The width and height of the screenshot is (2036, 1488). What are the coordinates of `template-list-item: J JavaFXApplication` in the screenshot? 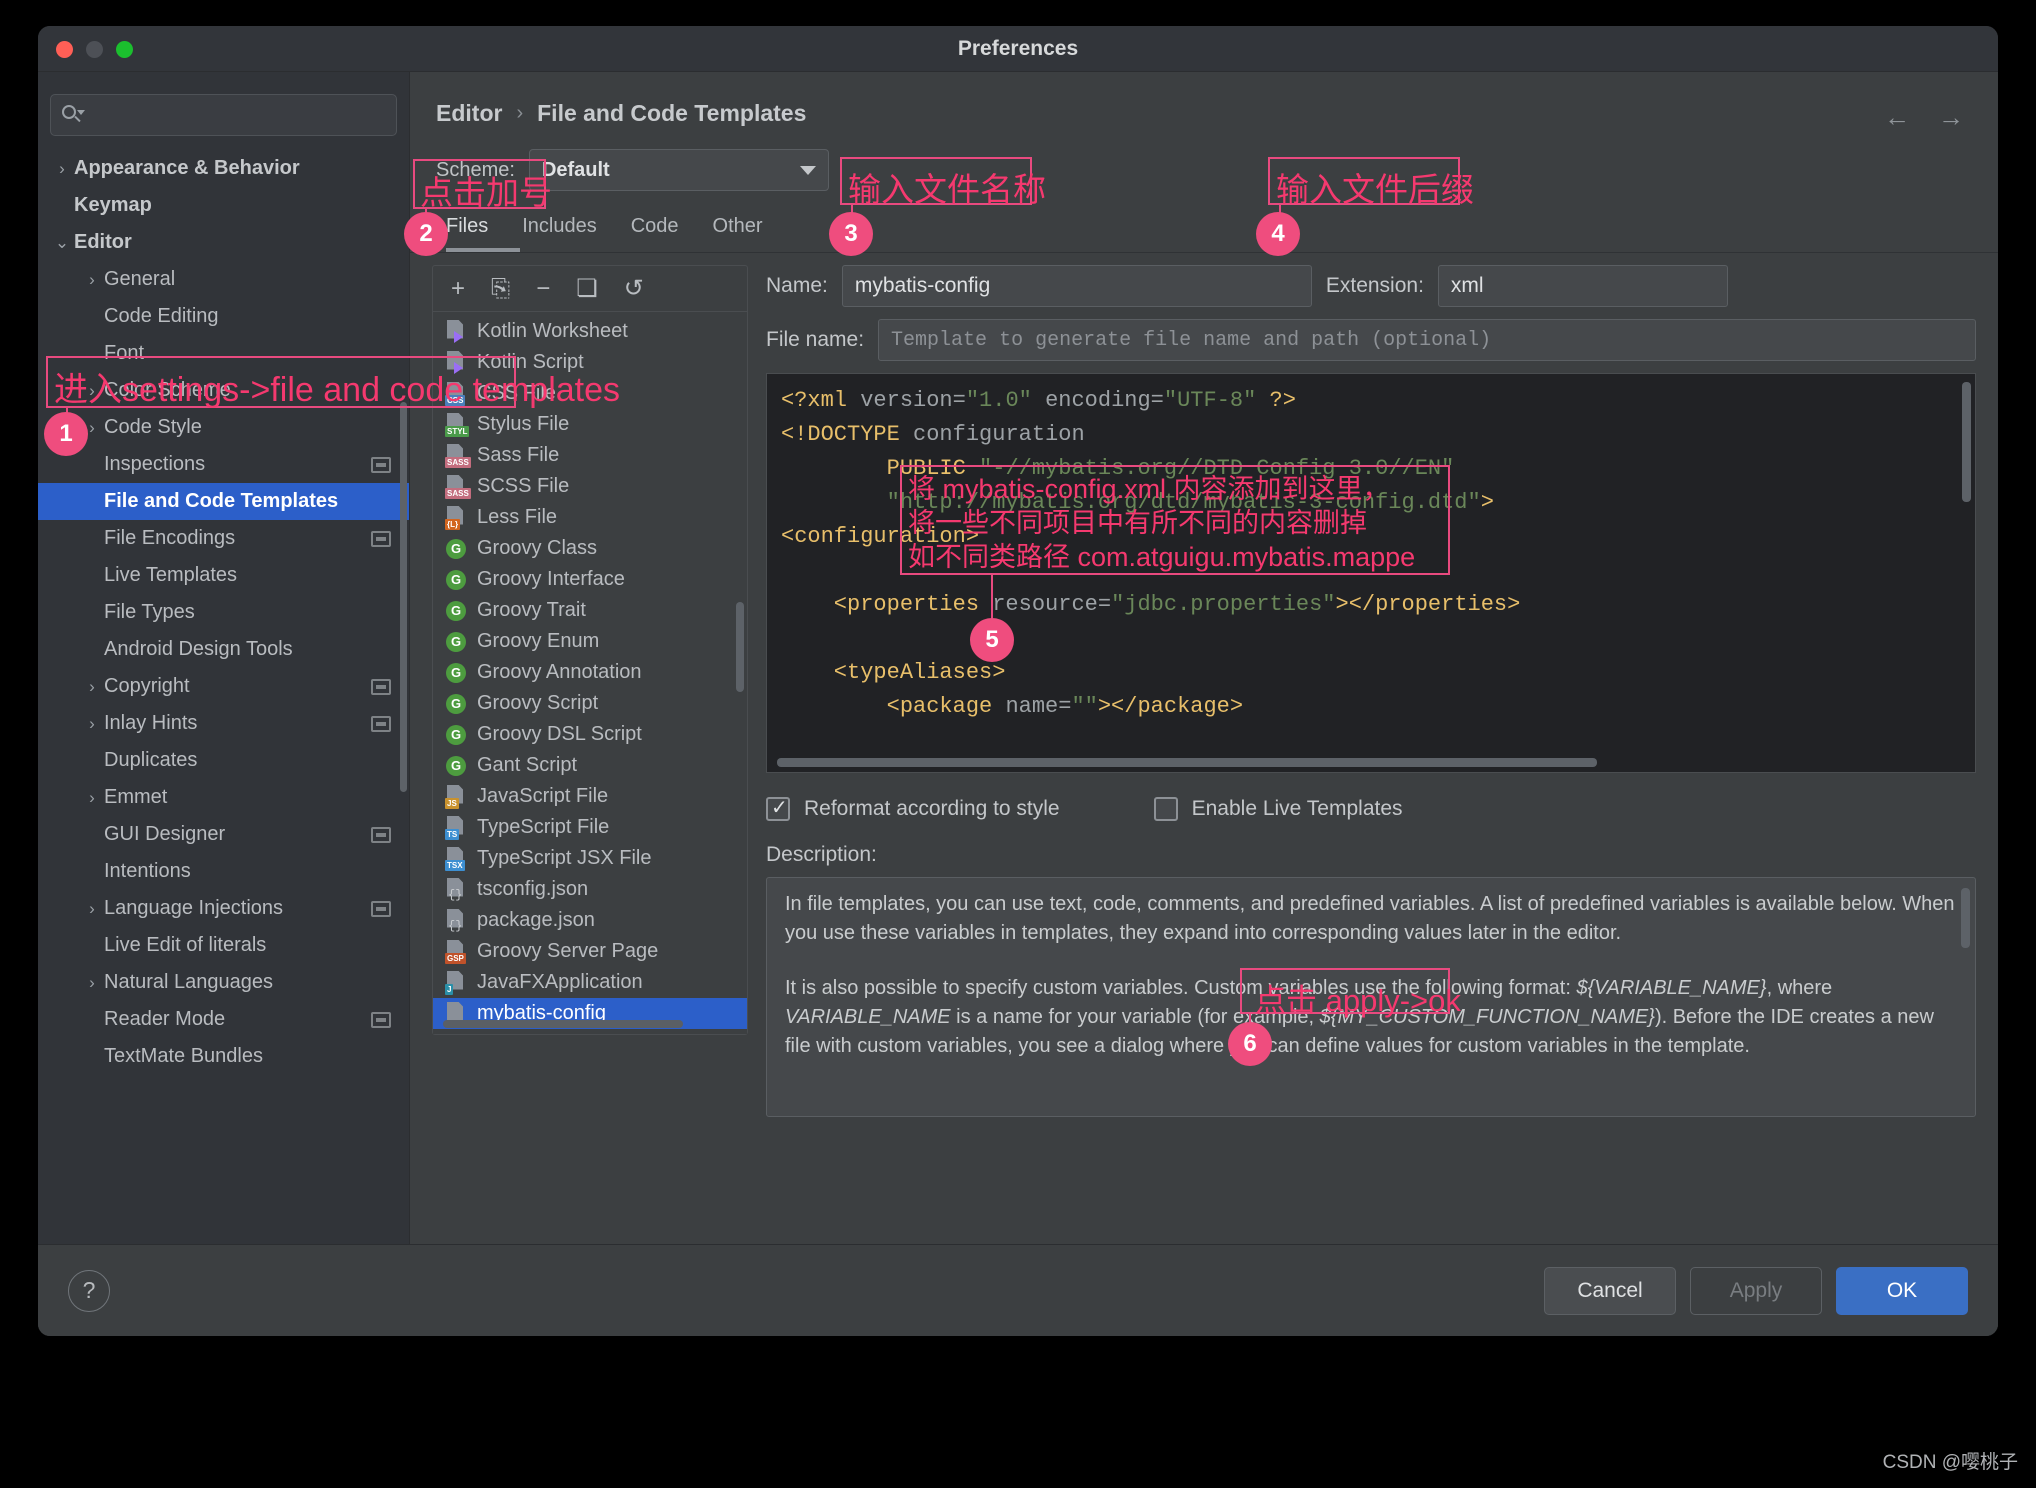 It's located at (590, 982).